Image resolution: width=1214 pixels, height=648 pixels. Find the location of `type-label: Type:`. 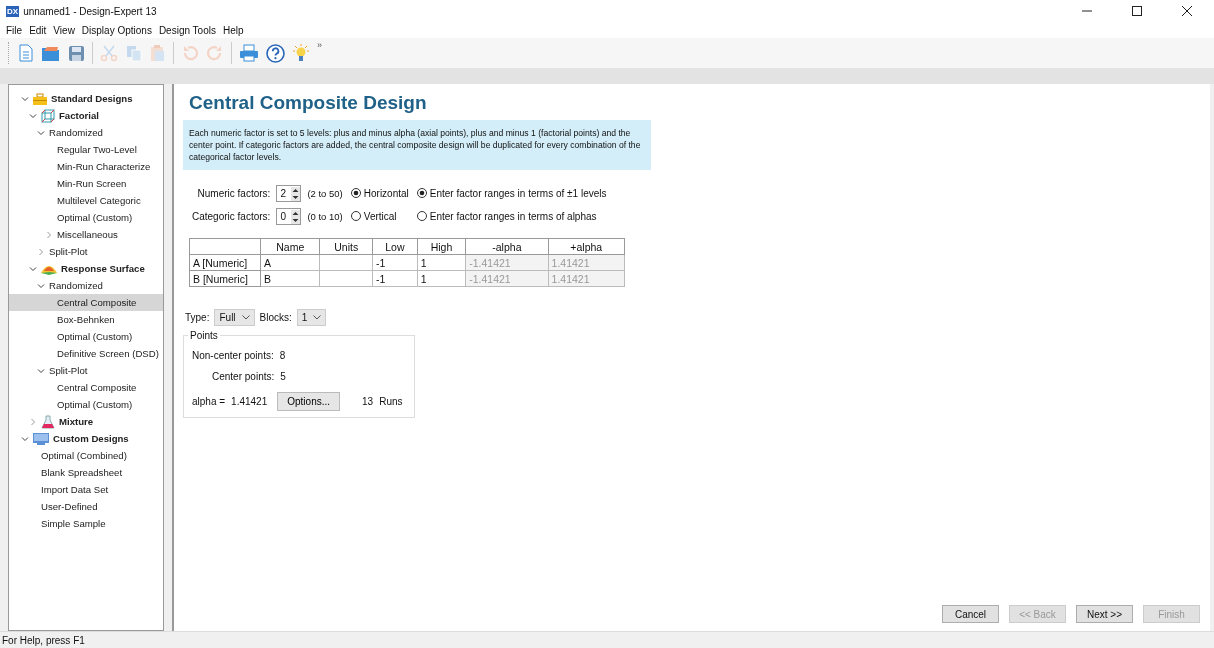

type-label: Type: is located at coordinates (197, 317).